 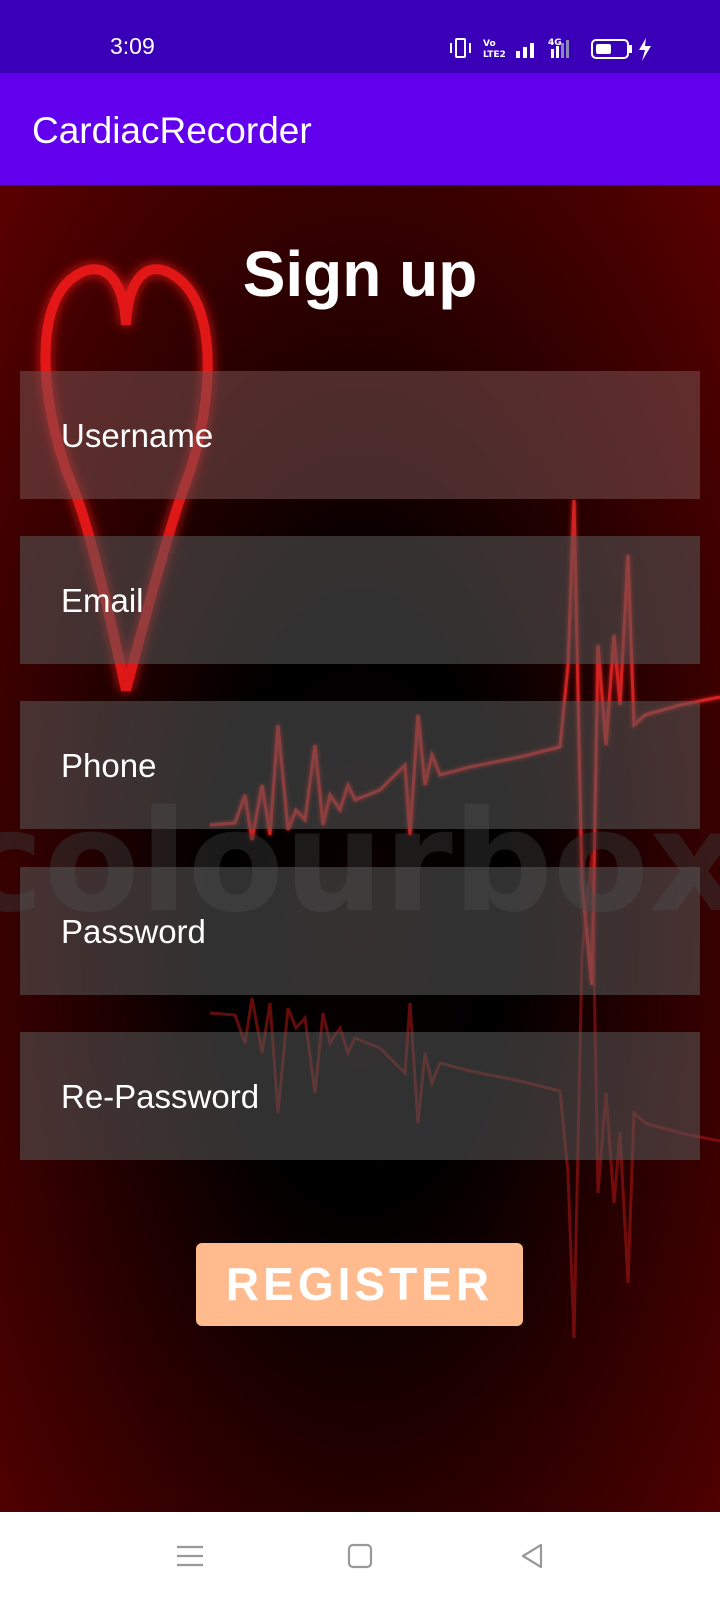 I want to click on username-placeholder: Username, so click(x=137, y=435).